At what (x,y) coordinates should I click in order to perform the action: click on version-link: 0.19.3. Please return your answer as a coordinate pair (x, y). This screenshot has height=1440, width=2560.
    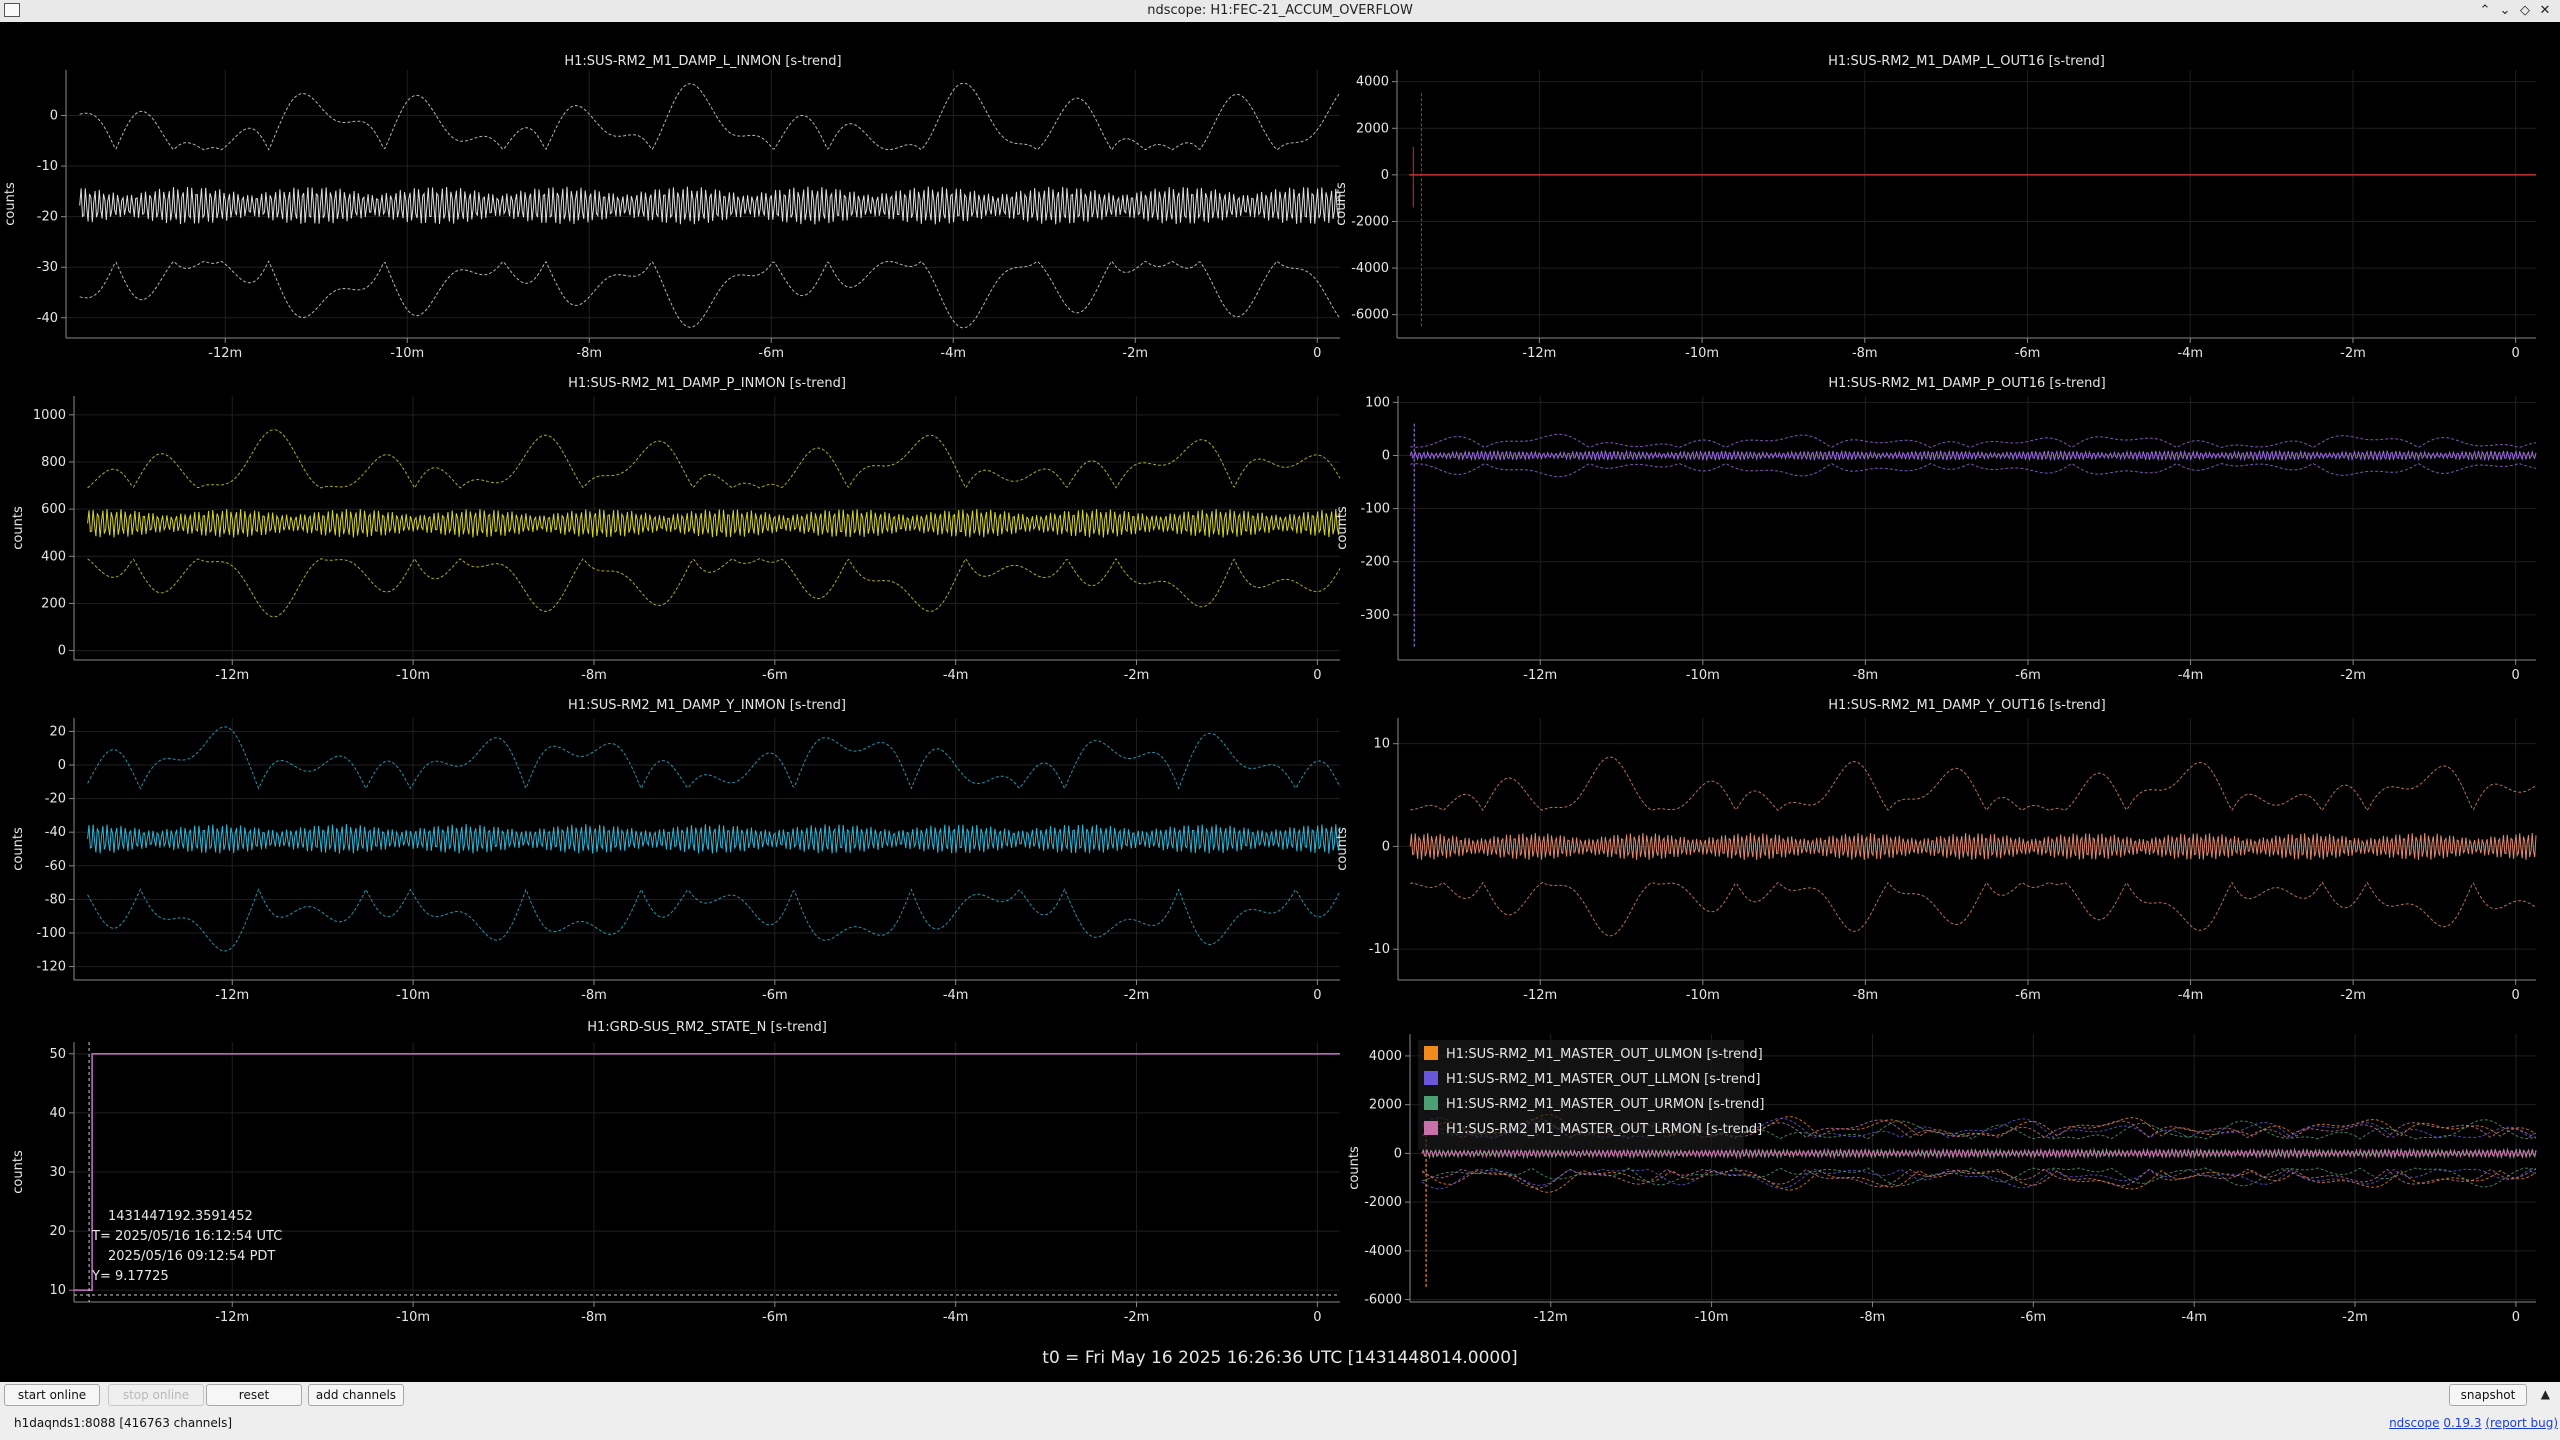
    Looking at the image, I should click on (2462, 1423).